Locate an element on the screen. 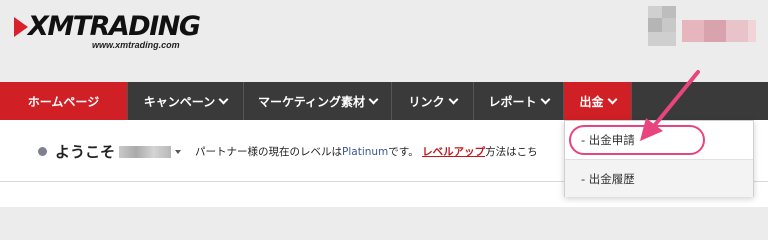 Image resolution: width=768 pixels, height=240 pixels. partner-level: Platinum is located at coordinates (365, 152).